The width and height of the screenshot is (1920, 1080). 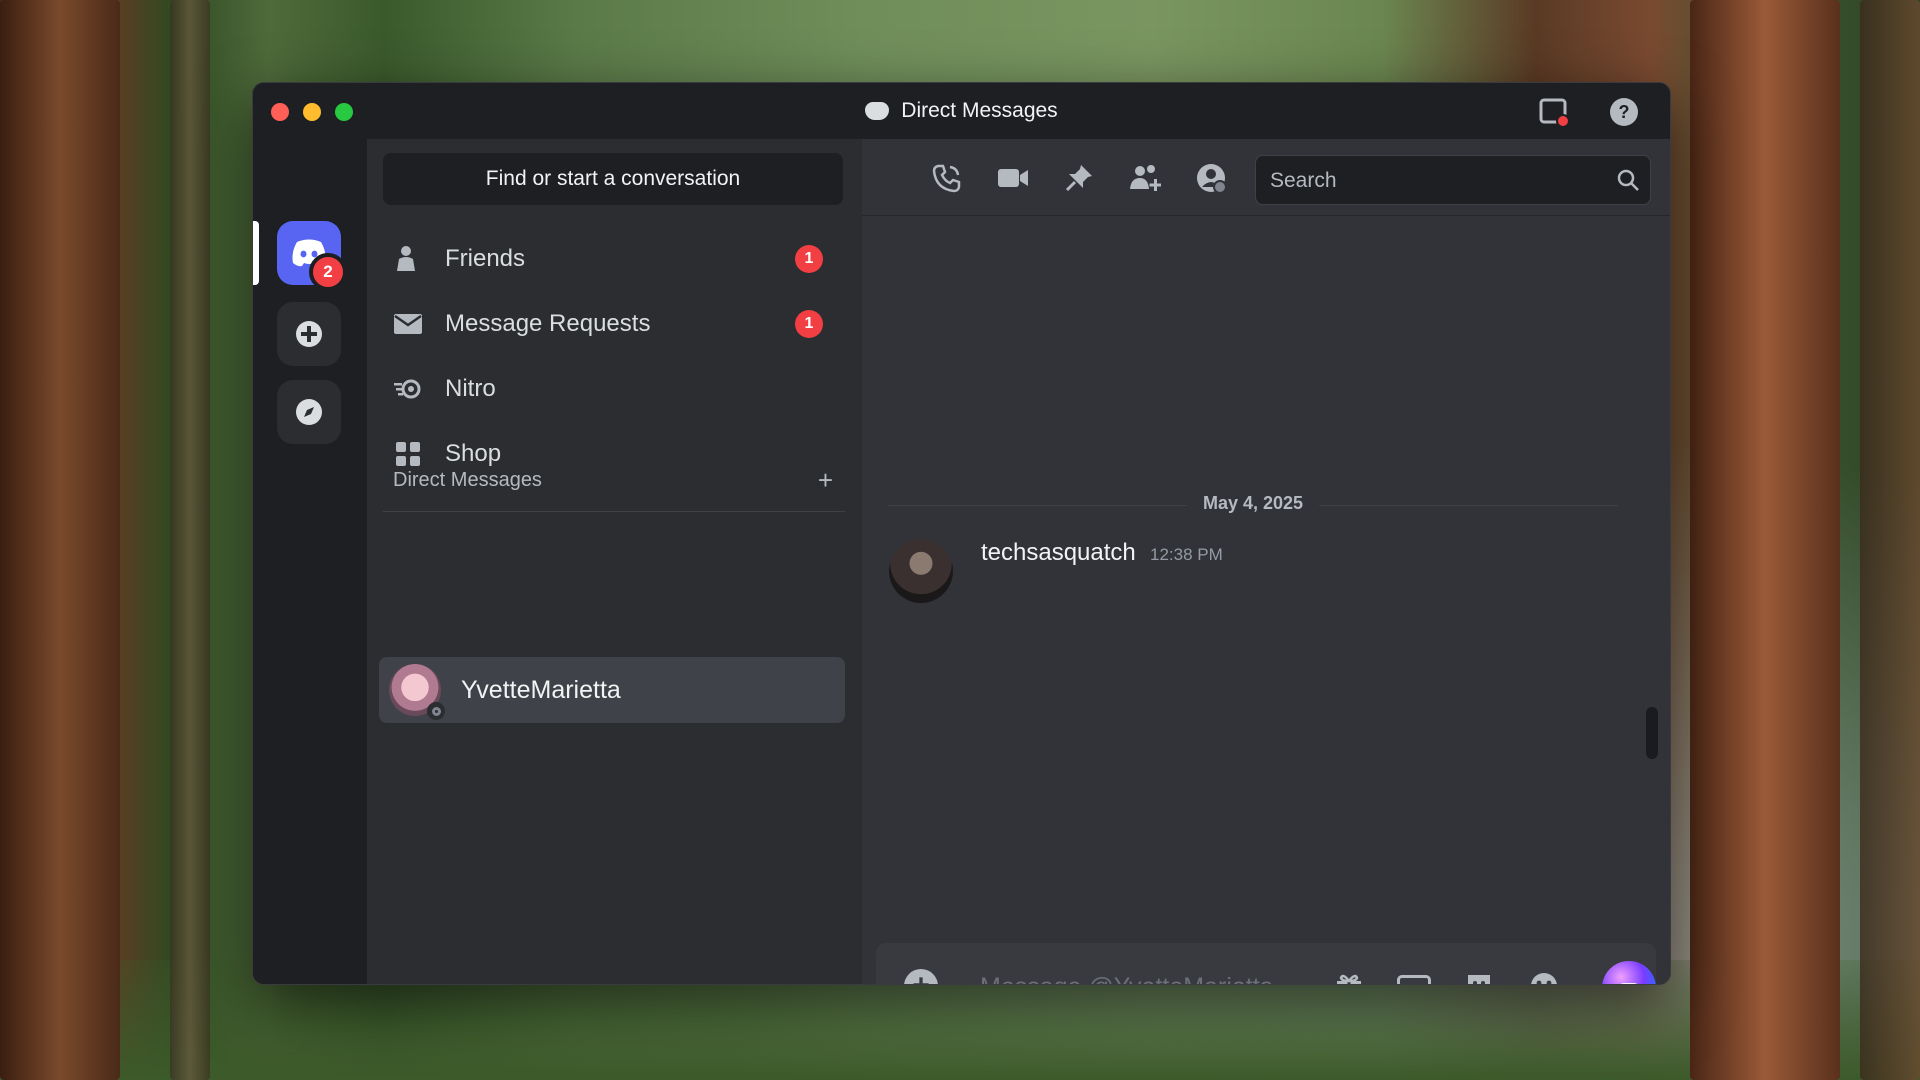 I want to click on add-friend-icon, so click(x=1145, y=178).